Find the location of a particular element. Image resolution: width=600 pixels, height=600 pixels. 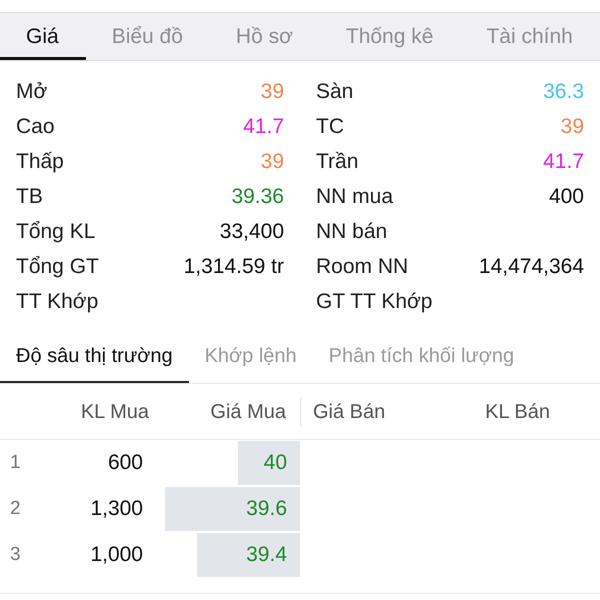

stat-label: TC is located at coordinates (330, 127).